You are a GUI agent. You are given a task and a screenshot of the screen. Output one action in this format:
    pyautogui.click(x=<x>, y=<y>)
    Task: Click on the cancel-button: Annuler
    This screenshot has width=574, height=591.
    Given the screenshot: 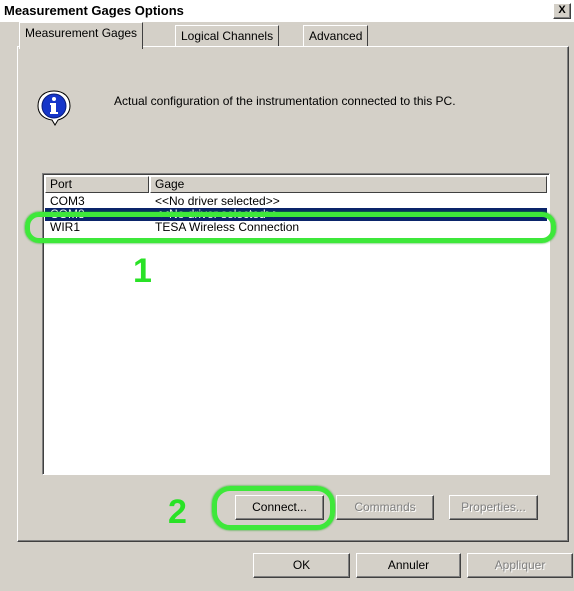 What is the action you would take?
    pyautogui.click(x=408, y=565)
    